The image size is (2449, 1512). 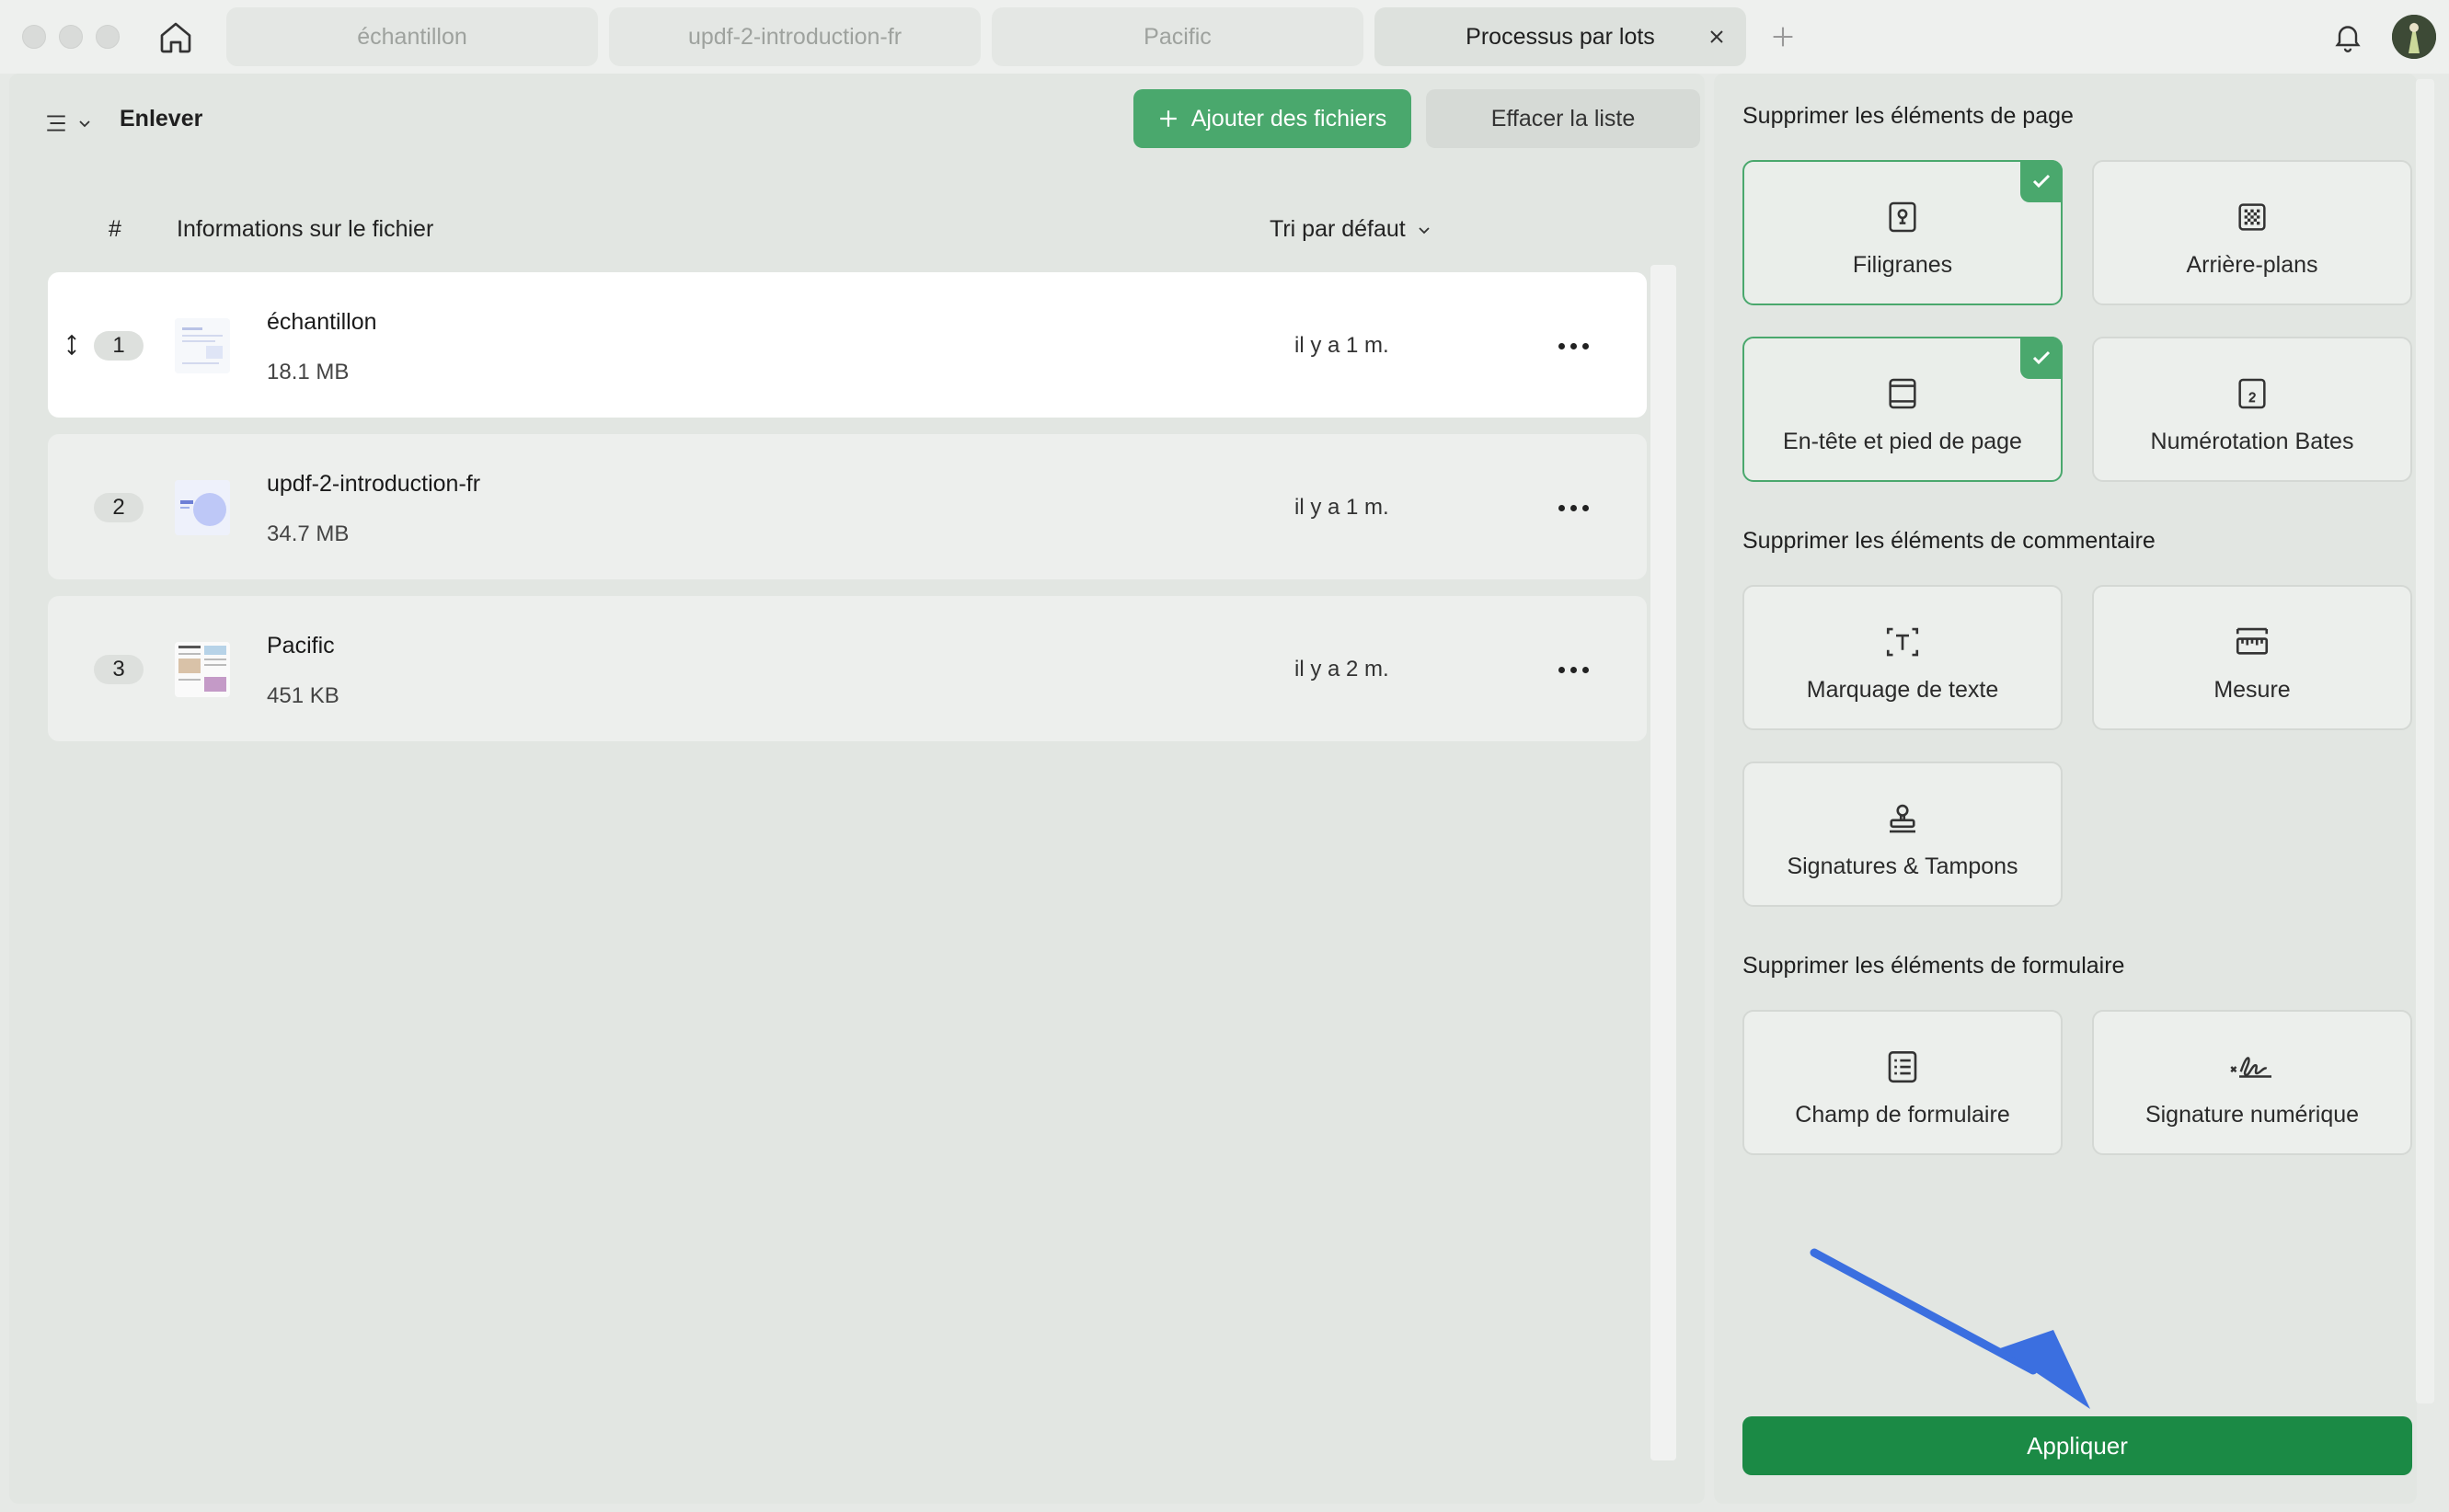 What do you see at coordinates (1663, 862) in the screenshot?
I see `file-list-scrollbar` at bounding box center [1663, 862].